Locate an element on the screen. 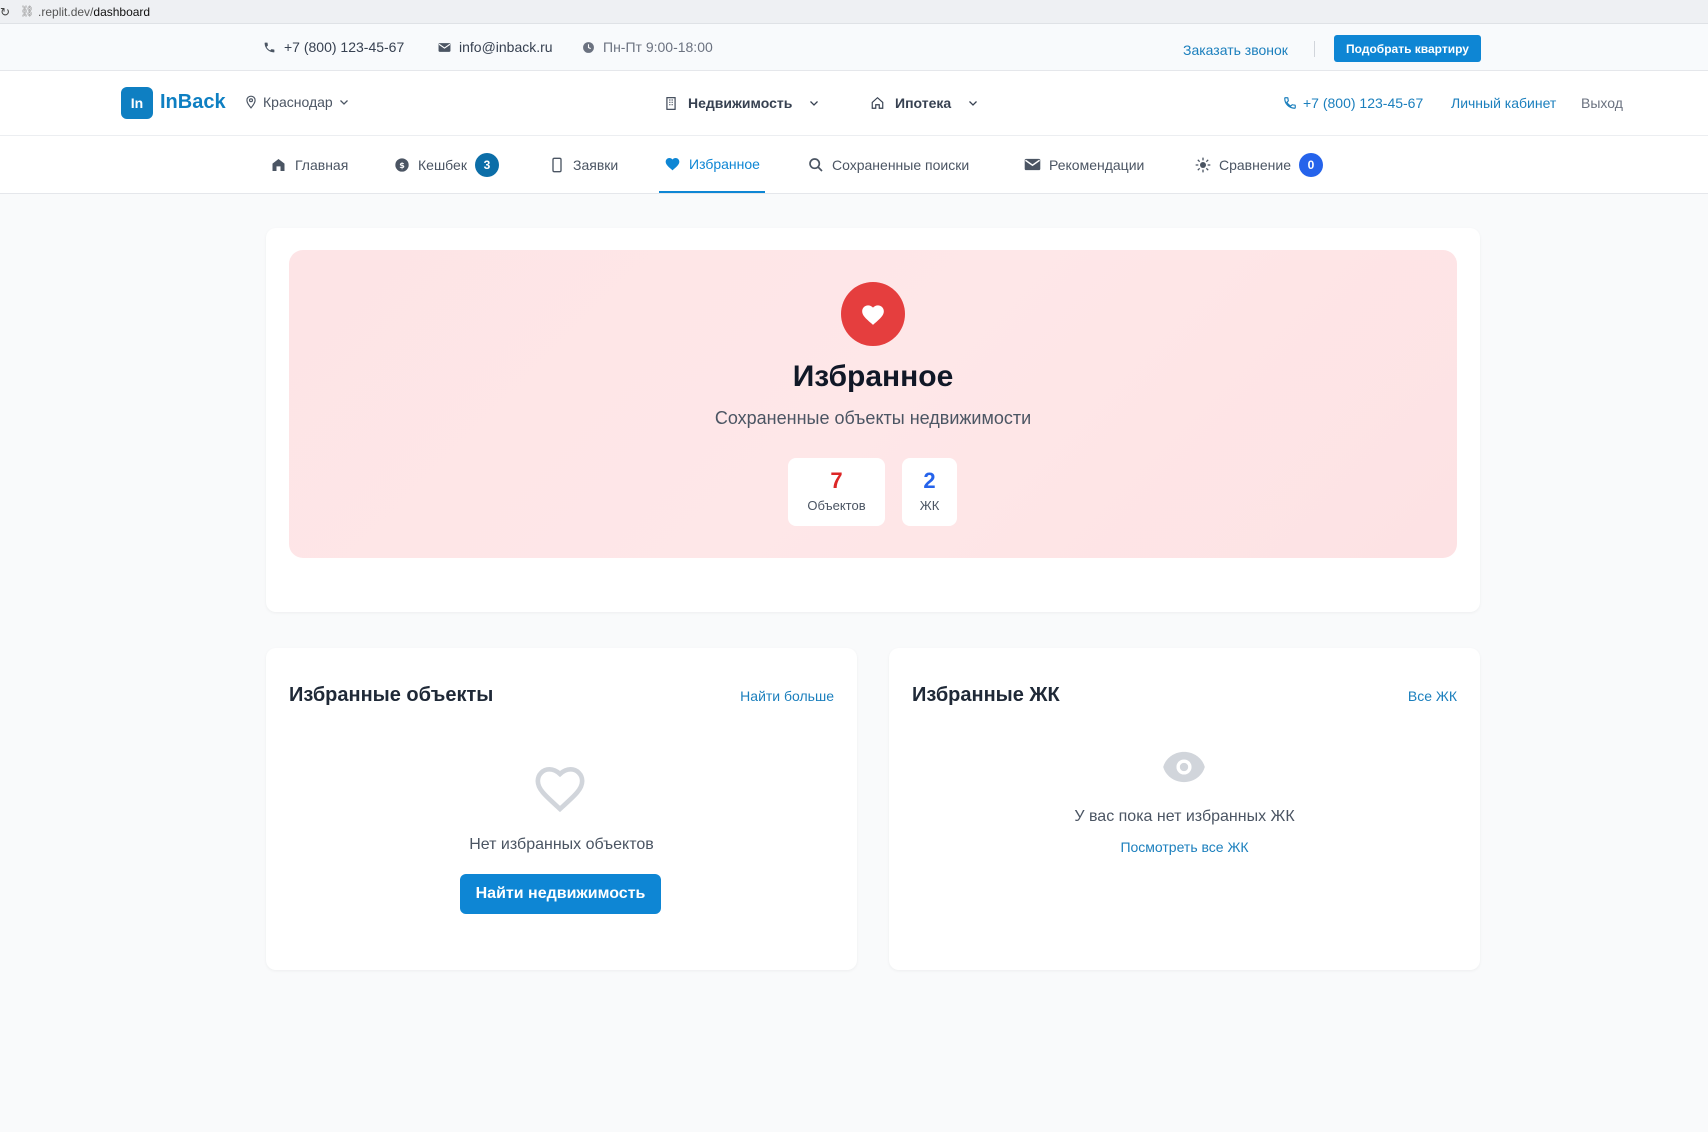  logout-link: Выход is located at coordinates (1602, 103).